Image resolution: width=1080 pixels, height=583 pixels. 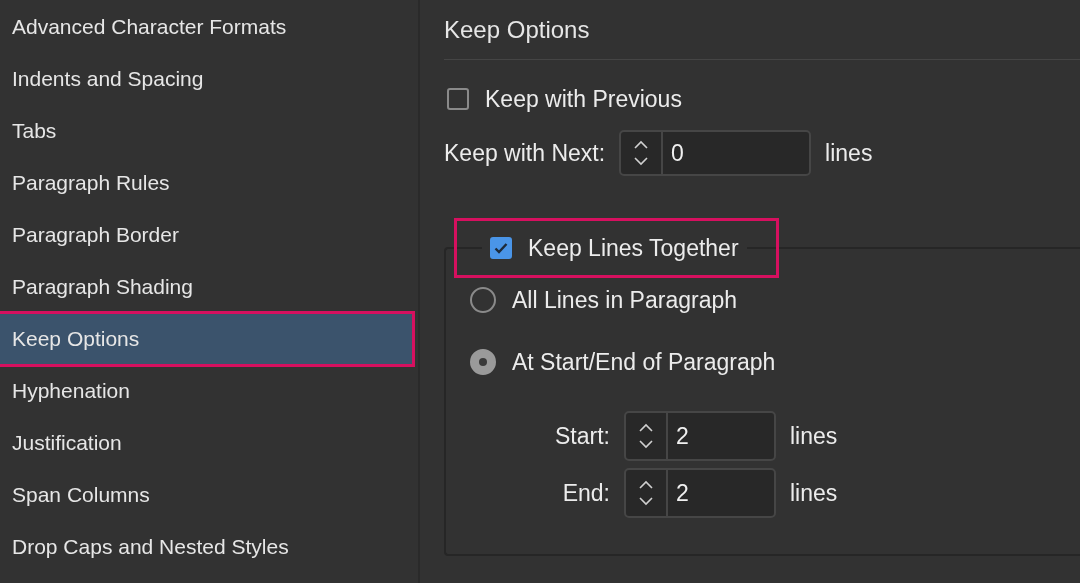 I want to click on field-label: Start:, so click(x=582, y=436).